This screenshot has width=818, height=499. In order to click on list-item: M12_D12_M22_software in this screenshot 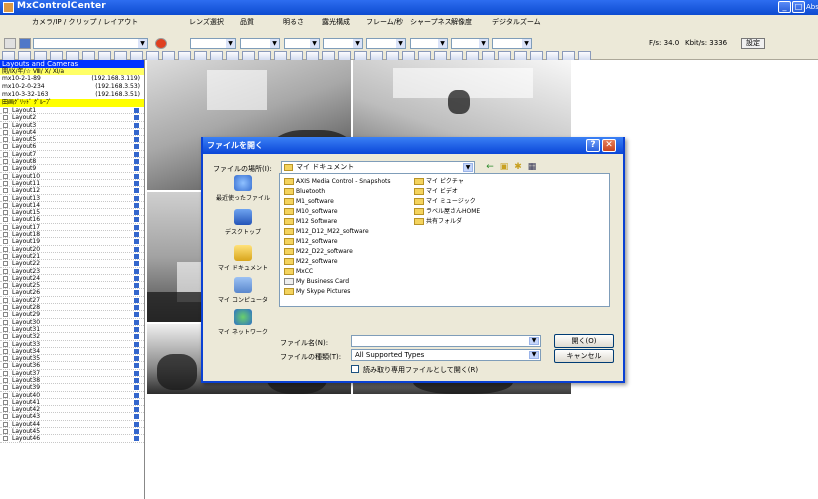, I will do `click(326, 231)`.